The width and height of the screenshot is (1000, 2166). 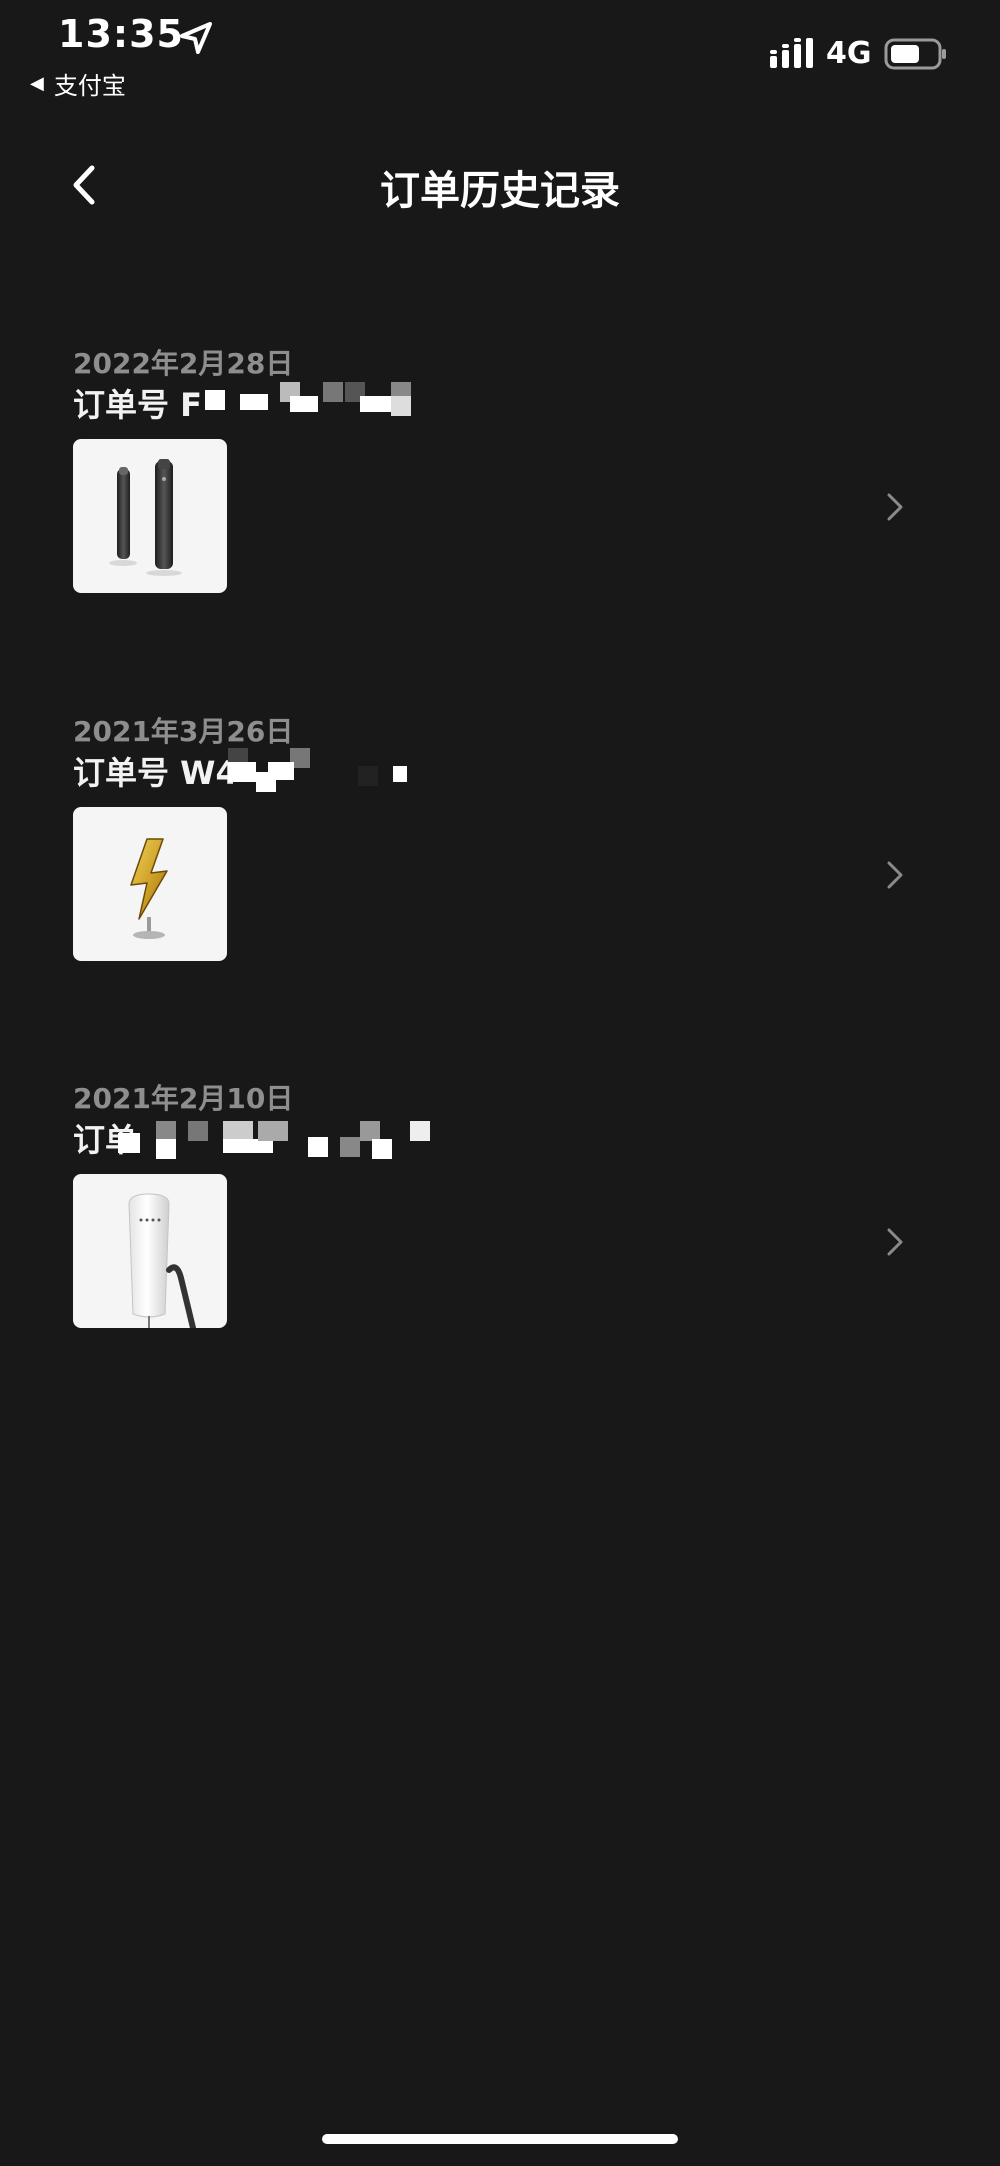 I want to click on wall-connector-product, so click(x=162, y=1260).